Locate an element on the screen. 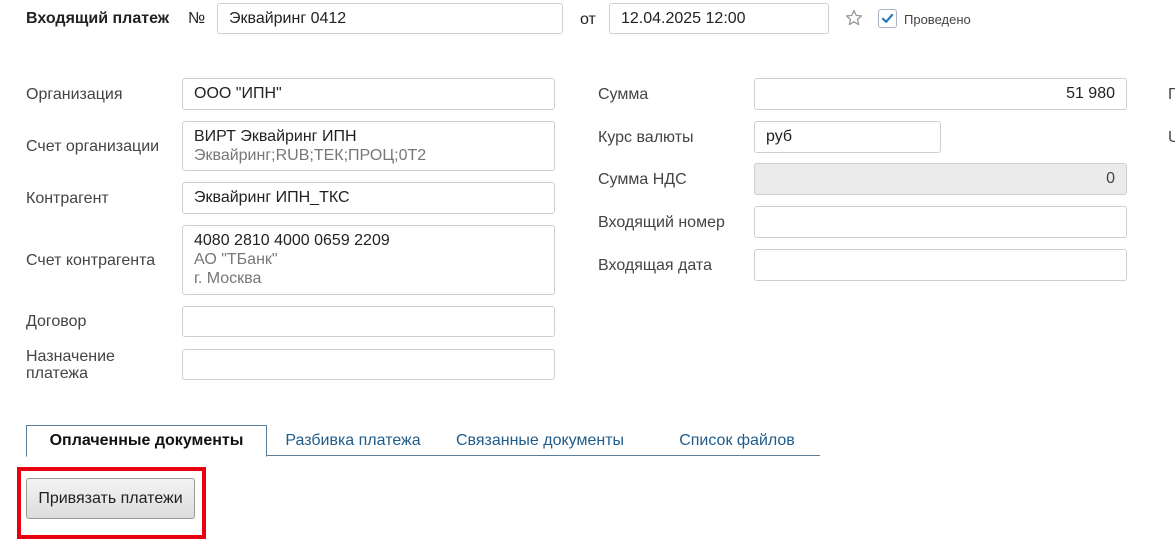  posted-label: Проведено is located at coordinates (937, 19).